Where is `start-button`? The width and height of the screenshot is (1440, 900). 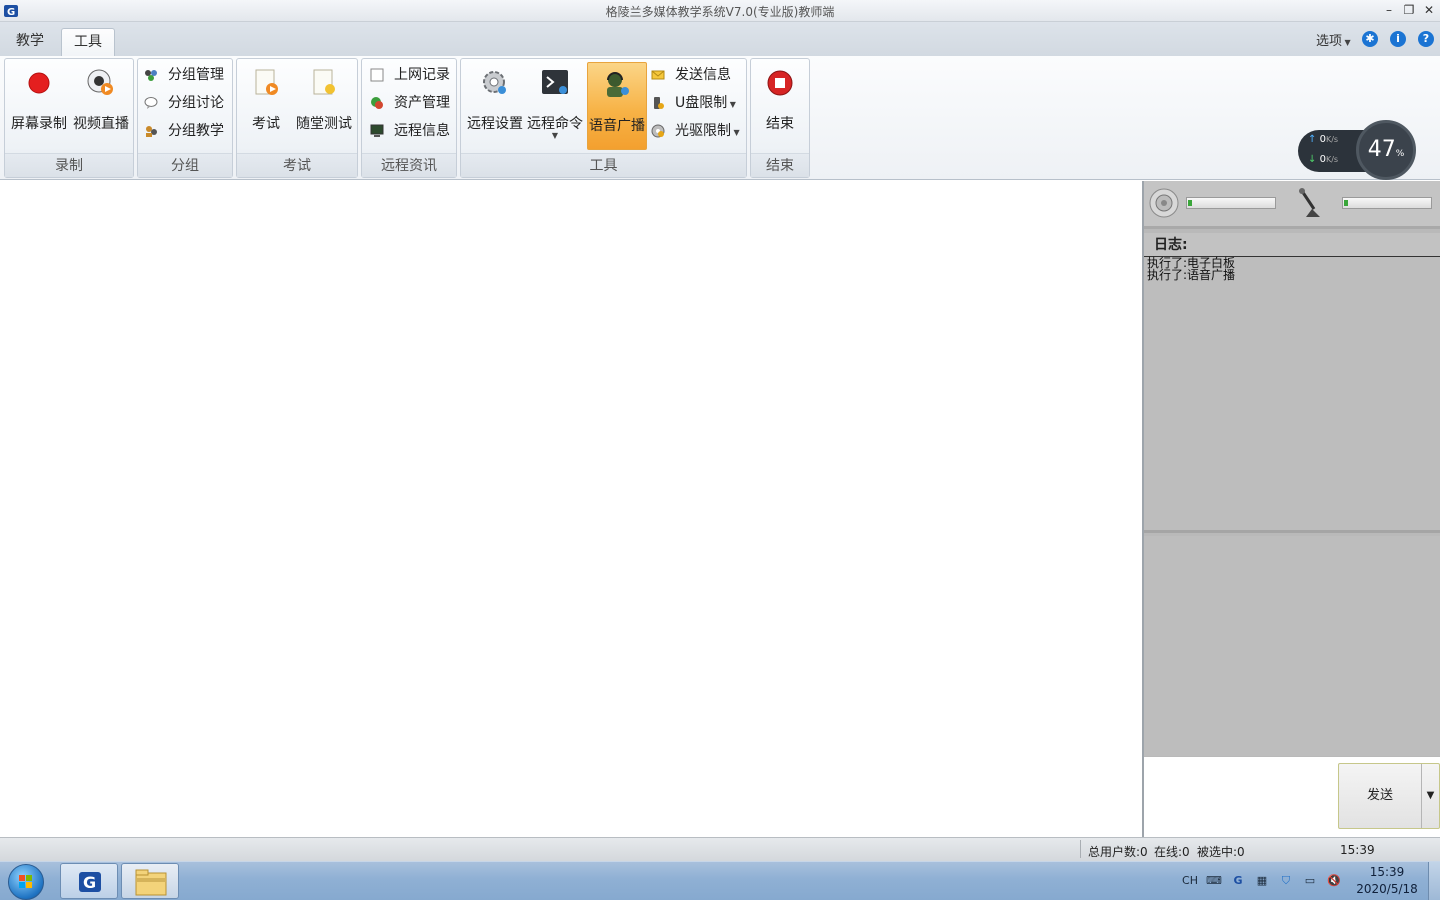 start-button is located at coordinates (26, 882).